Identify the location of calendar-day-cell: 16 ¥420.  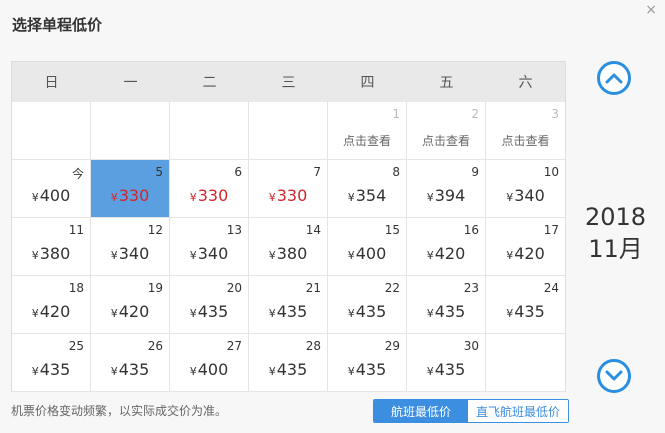
(446, 247).